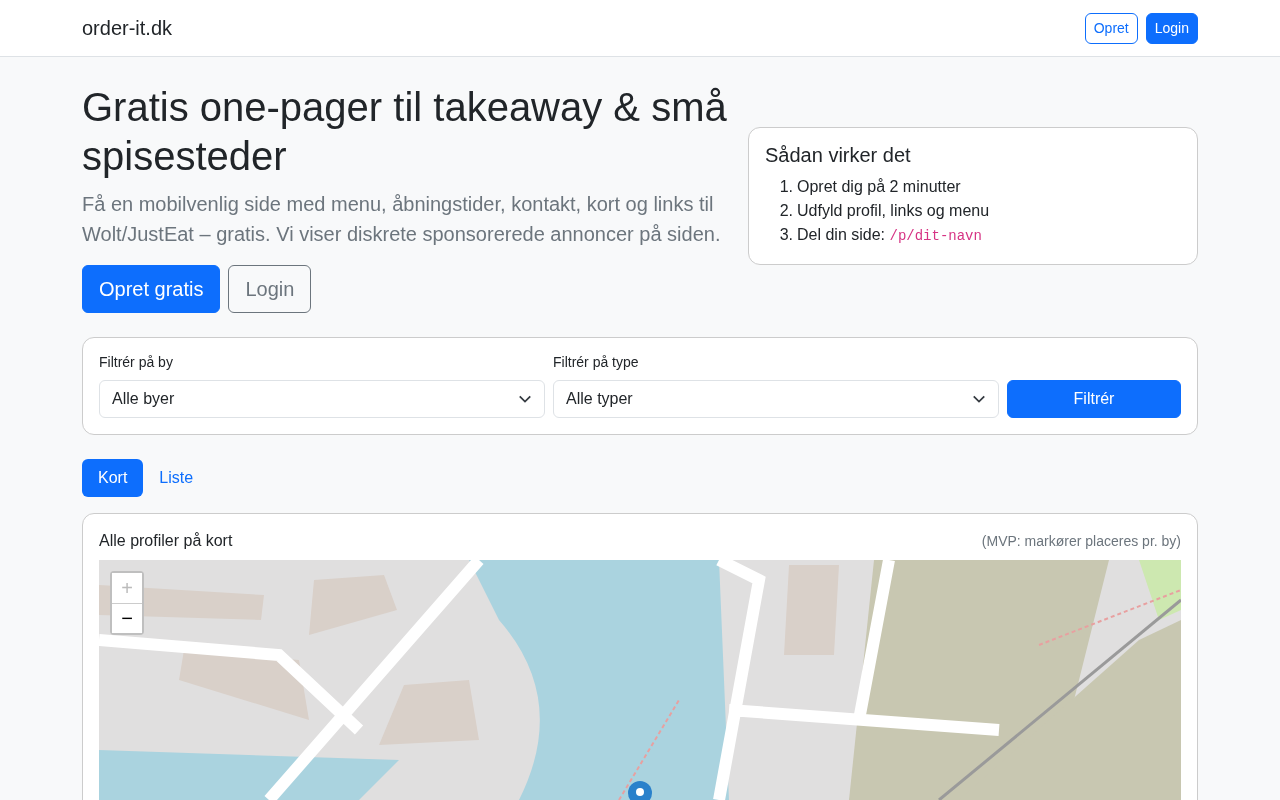  Describe the element at coordinates (1111, 28) in the screenshot. I see `nav-button: Opret` at that location.